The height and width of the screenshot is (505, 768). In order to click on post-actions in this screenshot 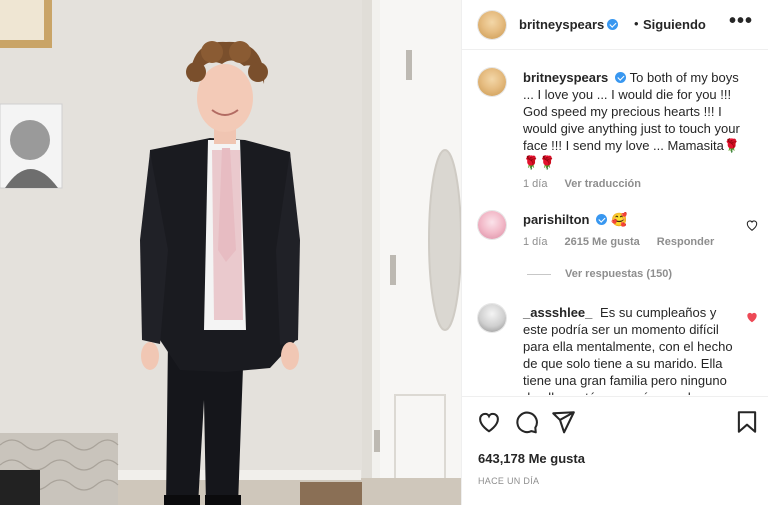, I will do `click(615, 423)`.